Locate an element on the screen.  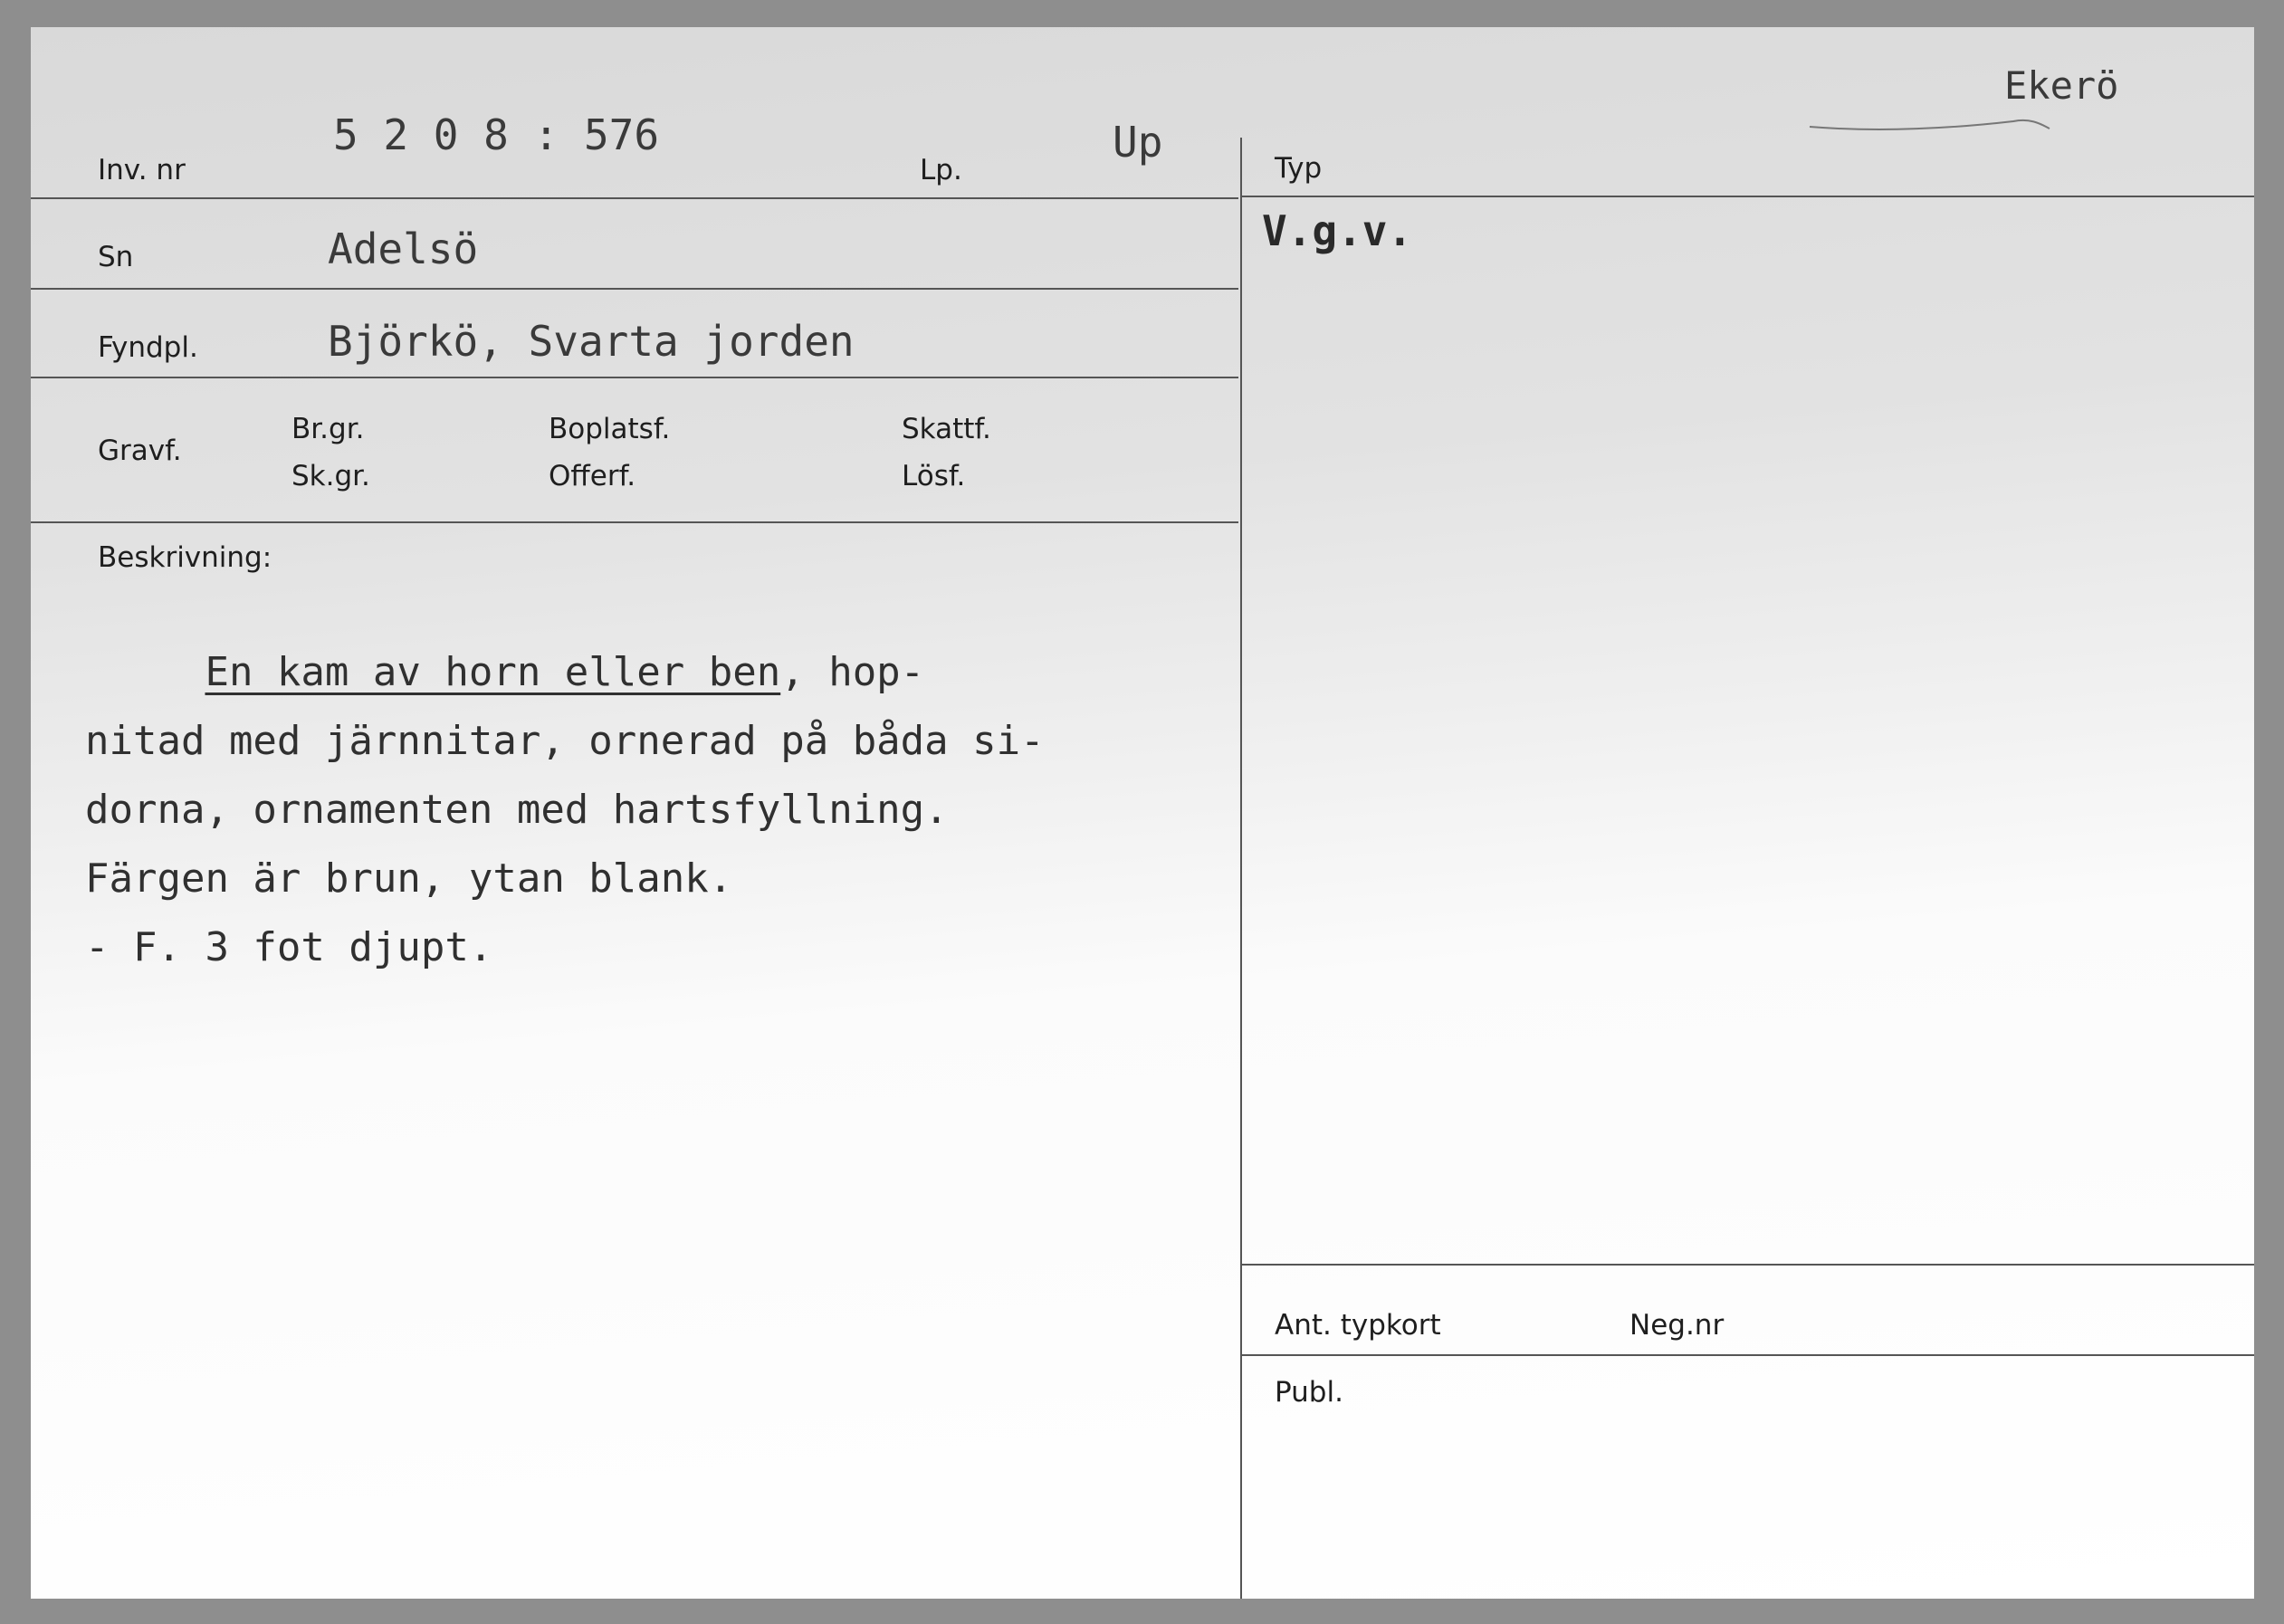
offerf-label: Offerf. is located at coordinates (593, 476).